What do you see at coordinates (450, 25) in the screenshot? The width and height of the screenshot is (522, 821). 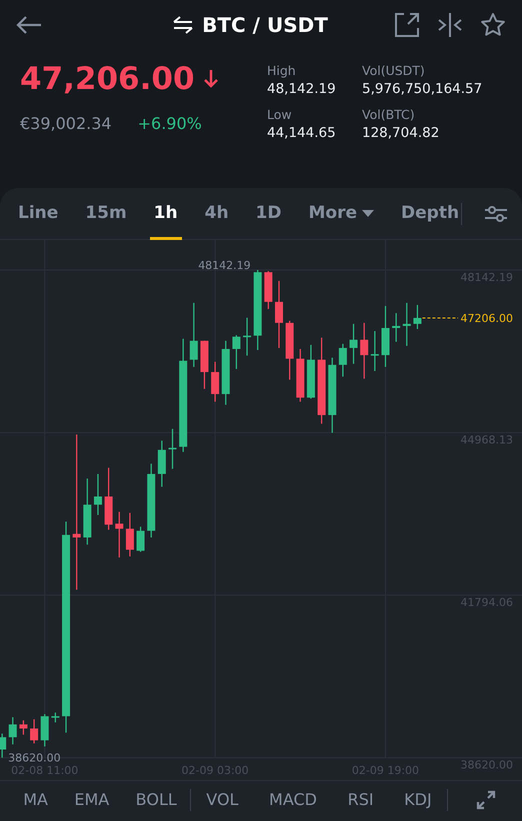 I see `collapse-arrows-icon` at bounding box center [450, 25].